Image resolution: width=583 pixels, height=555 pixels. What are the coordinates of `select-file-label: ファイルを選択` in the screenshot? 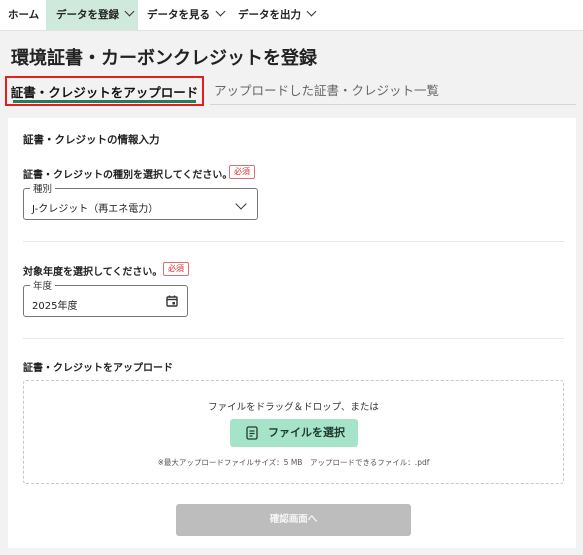 It's located at (306, 432).